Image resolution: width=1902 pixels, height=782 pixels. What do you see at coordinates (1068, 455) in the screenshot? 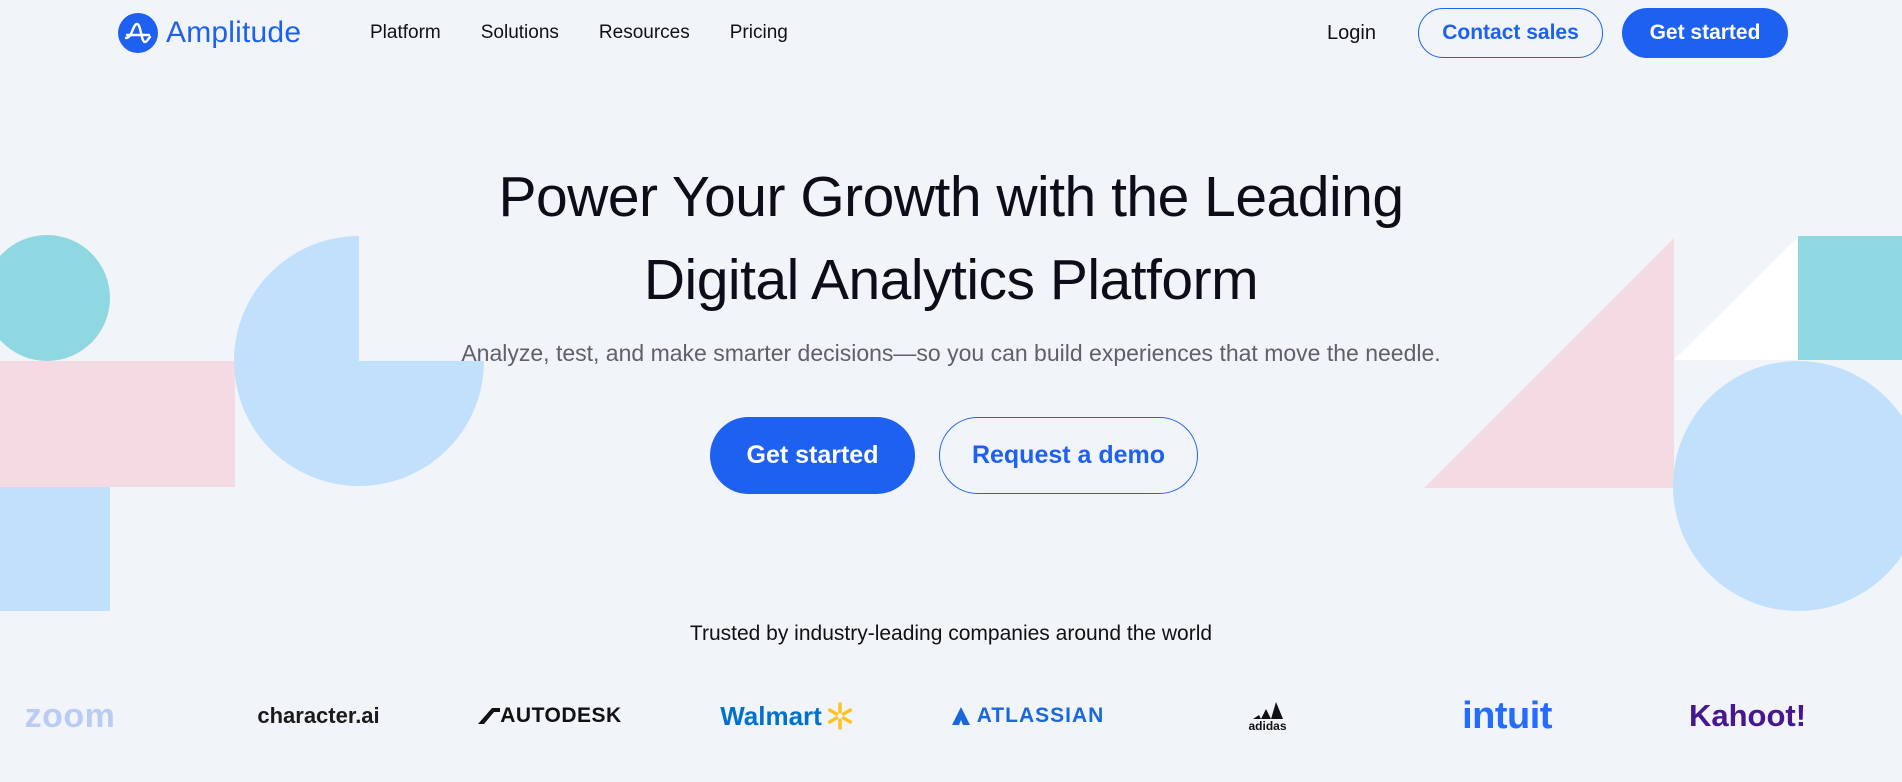
I see `request-demo-button: Request a demo` at bounding box center [1068, 455].